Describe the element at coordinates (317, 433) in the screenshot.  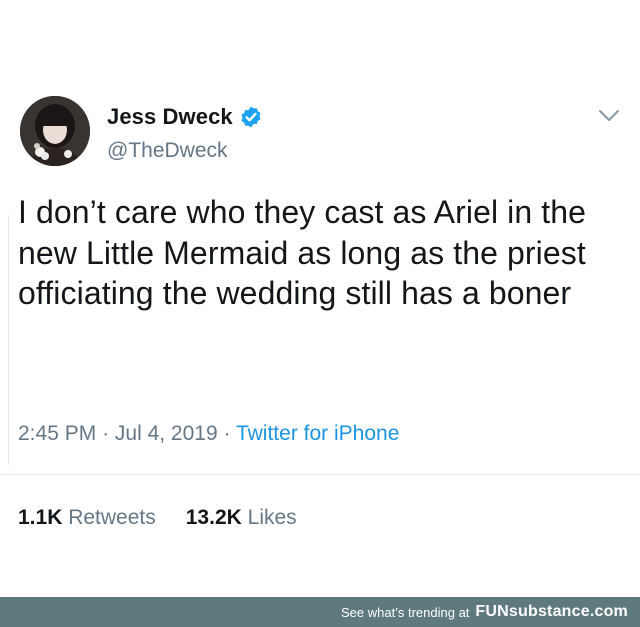
I see `tweet-source-link: Twitter for iPhone` at that location.